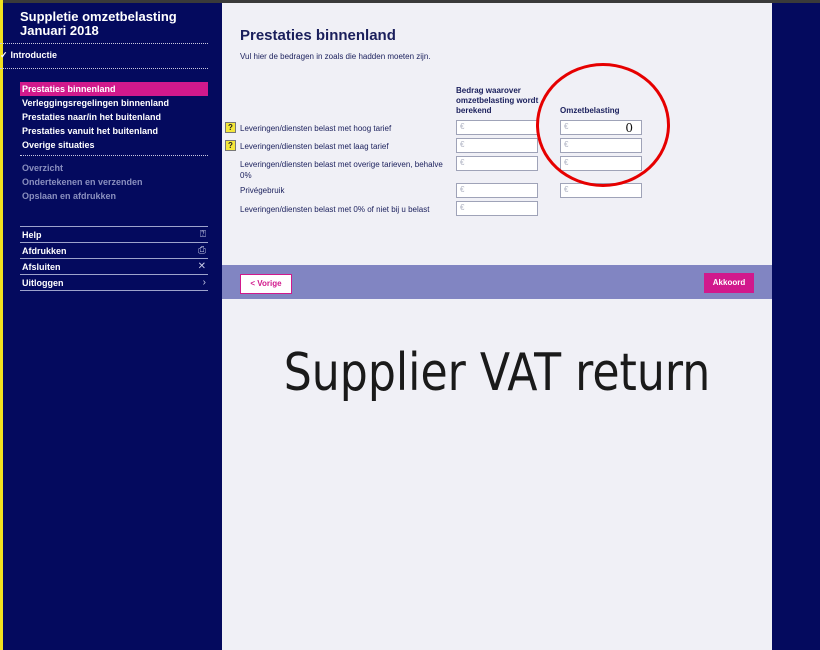 Image resolution: width=820 pixels, height=650 pixels. What do you see at coordinates (114, 250) in the screenshot?
I see `print-button: Afdrukken ⎙` at bounding box center [114, 250].